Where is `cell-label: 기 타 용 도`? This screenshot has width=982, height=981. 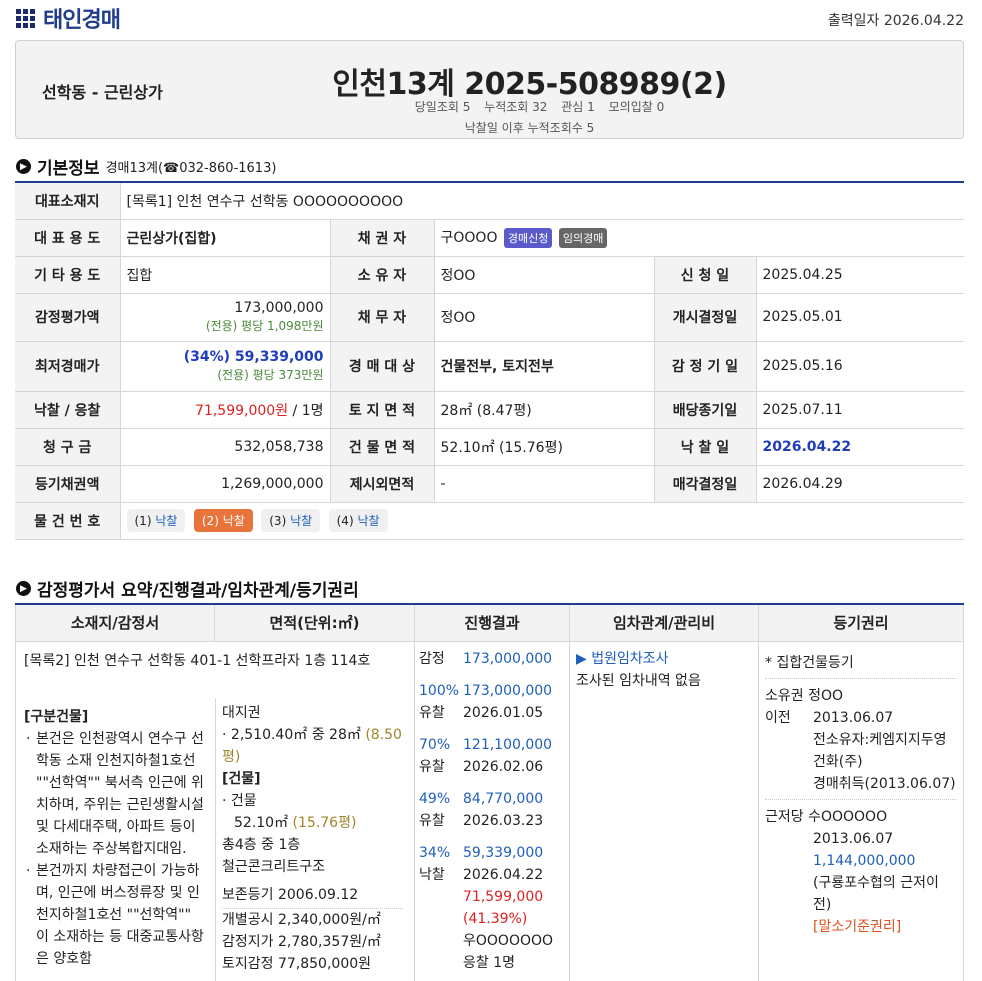
cell-label: 기 타 용 도 is located at coordinates (67, 275).